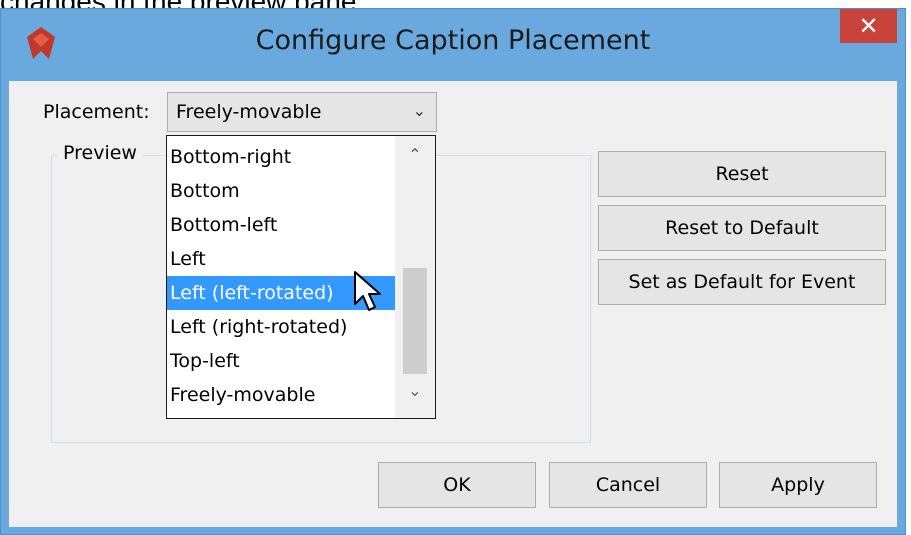 The image size is (911, 535). I want to click on dropdown-scrollbar: ⌃ ⌄, so click(415, 277).